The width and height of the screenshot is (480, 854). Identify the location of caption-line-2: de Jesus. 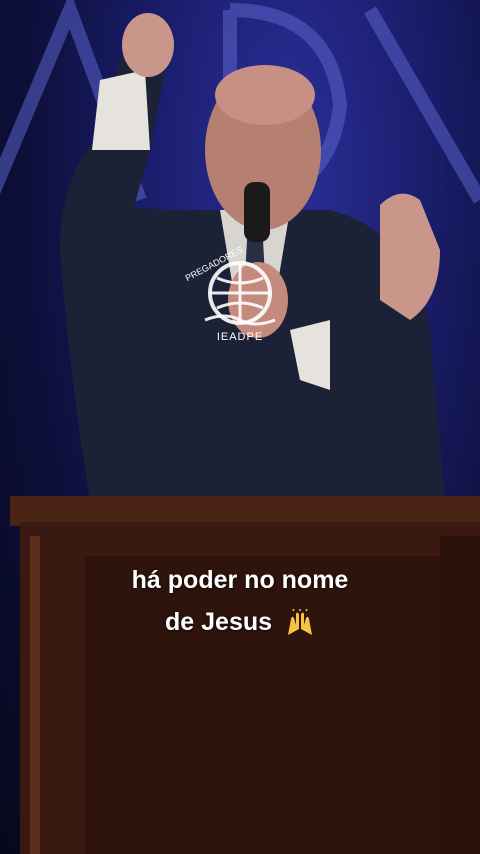
(240, 622).